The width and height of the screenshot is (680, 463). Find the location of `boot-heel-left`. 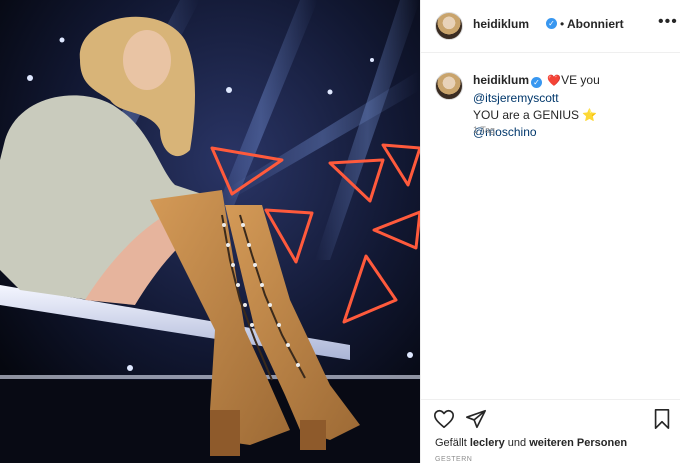

boot-heel-left is located at coordinates (225, 433).